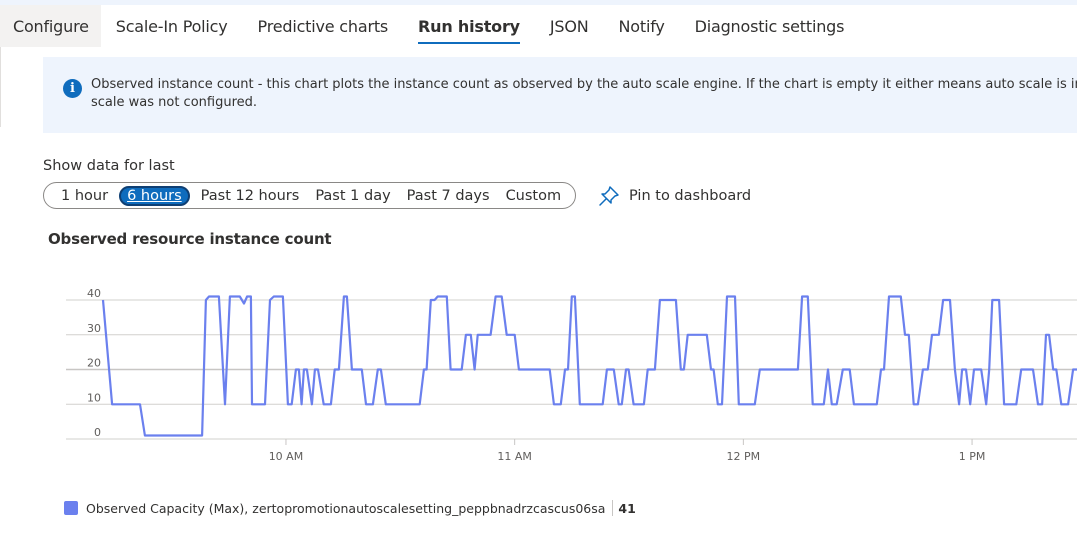 Image resolution: width=1077 pixels, height=541 pixels. Describe the element at coordinates (94, 397) in the screenshot. I see `y-tick-label: 10` at that location.